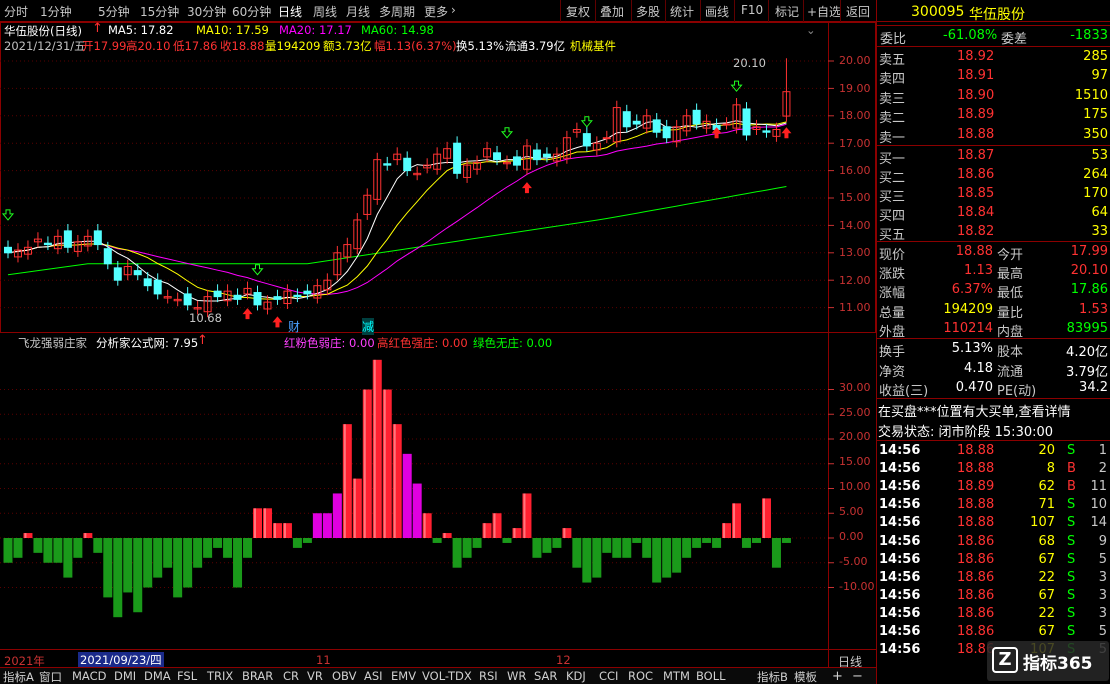  Describe the element at coordinates (397, 11) in the screenshot. I see `period-tab-multi: 多周期` at that location.